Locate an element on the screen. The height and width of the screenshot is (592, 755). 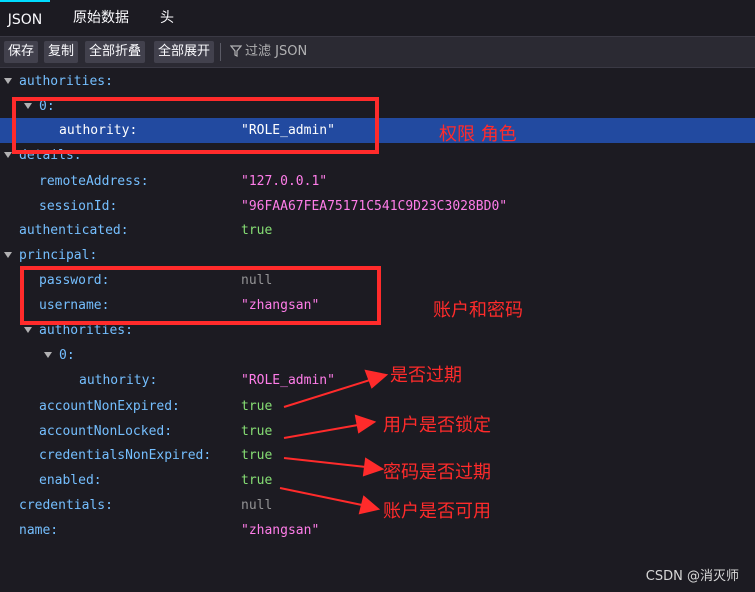
arrow-usable-head is located at coordinates (369, 505).